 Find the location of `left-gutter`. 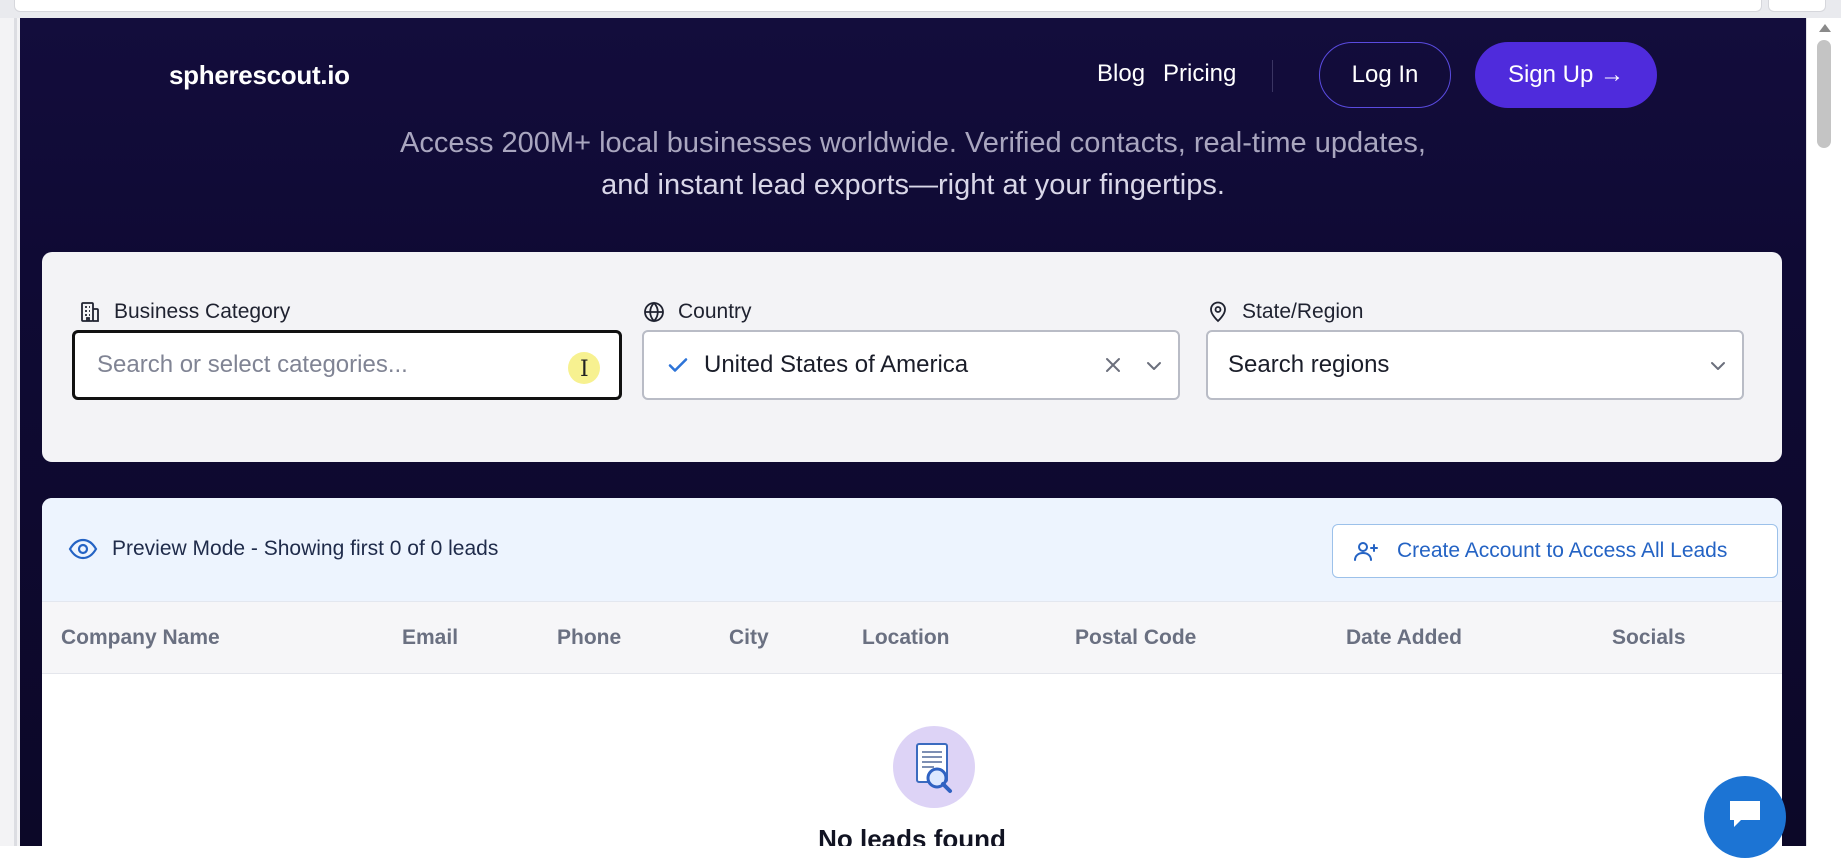

left-gutter is located at coordinates (10, 432).